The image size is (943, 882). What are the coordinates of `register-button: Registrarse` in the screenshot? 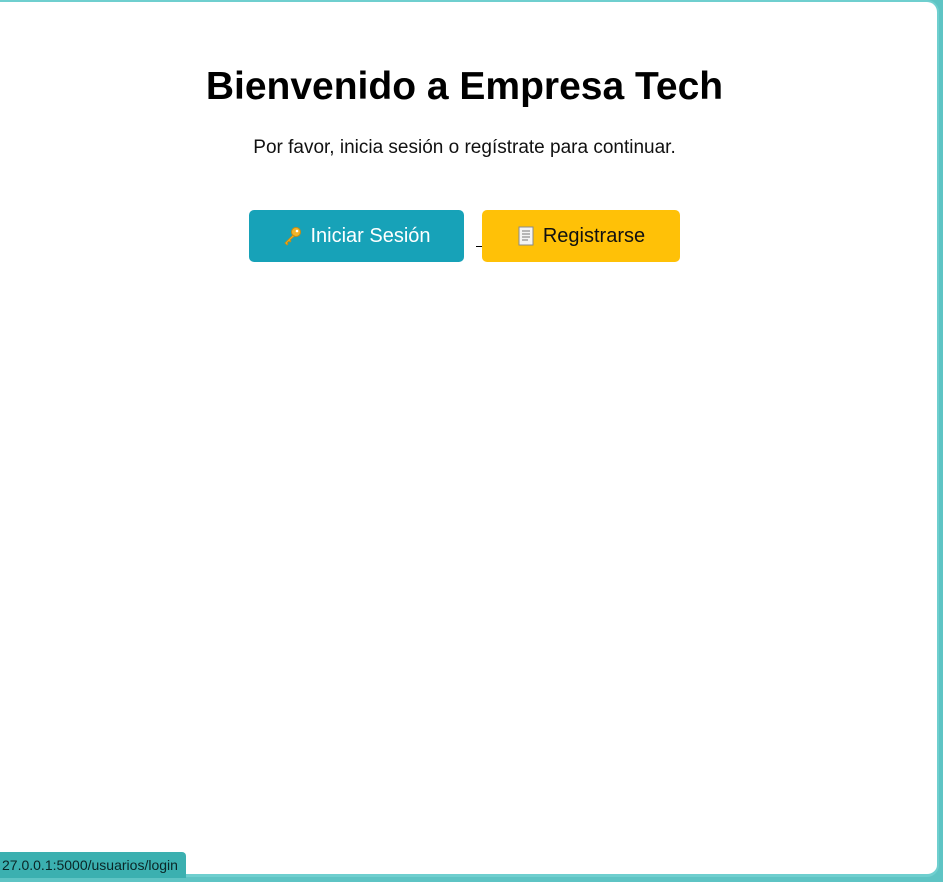 It's located at (581, 236).